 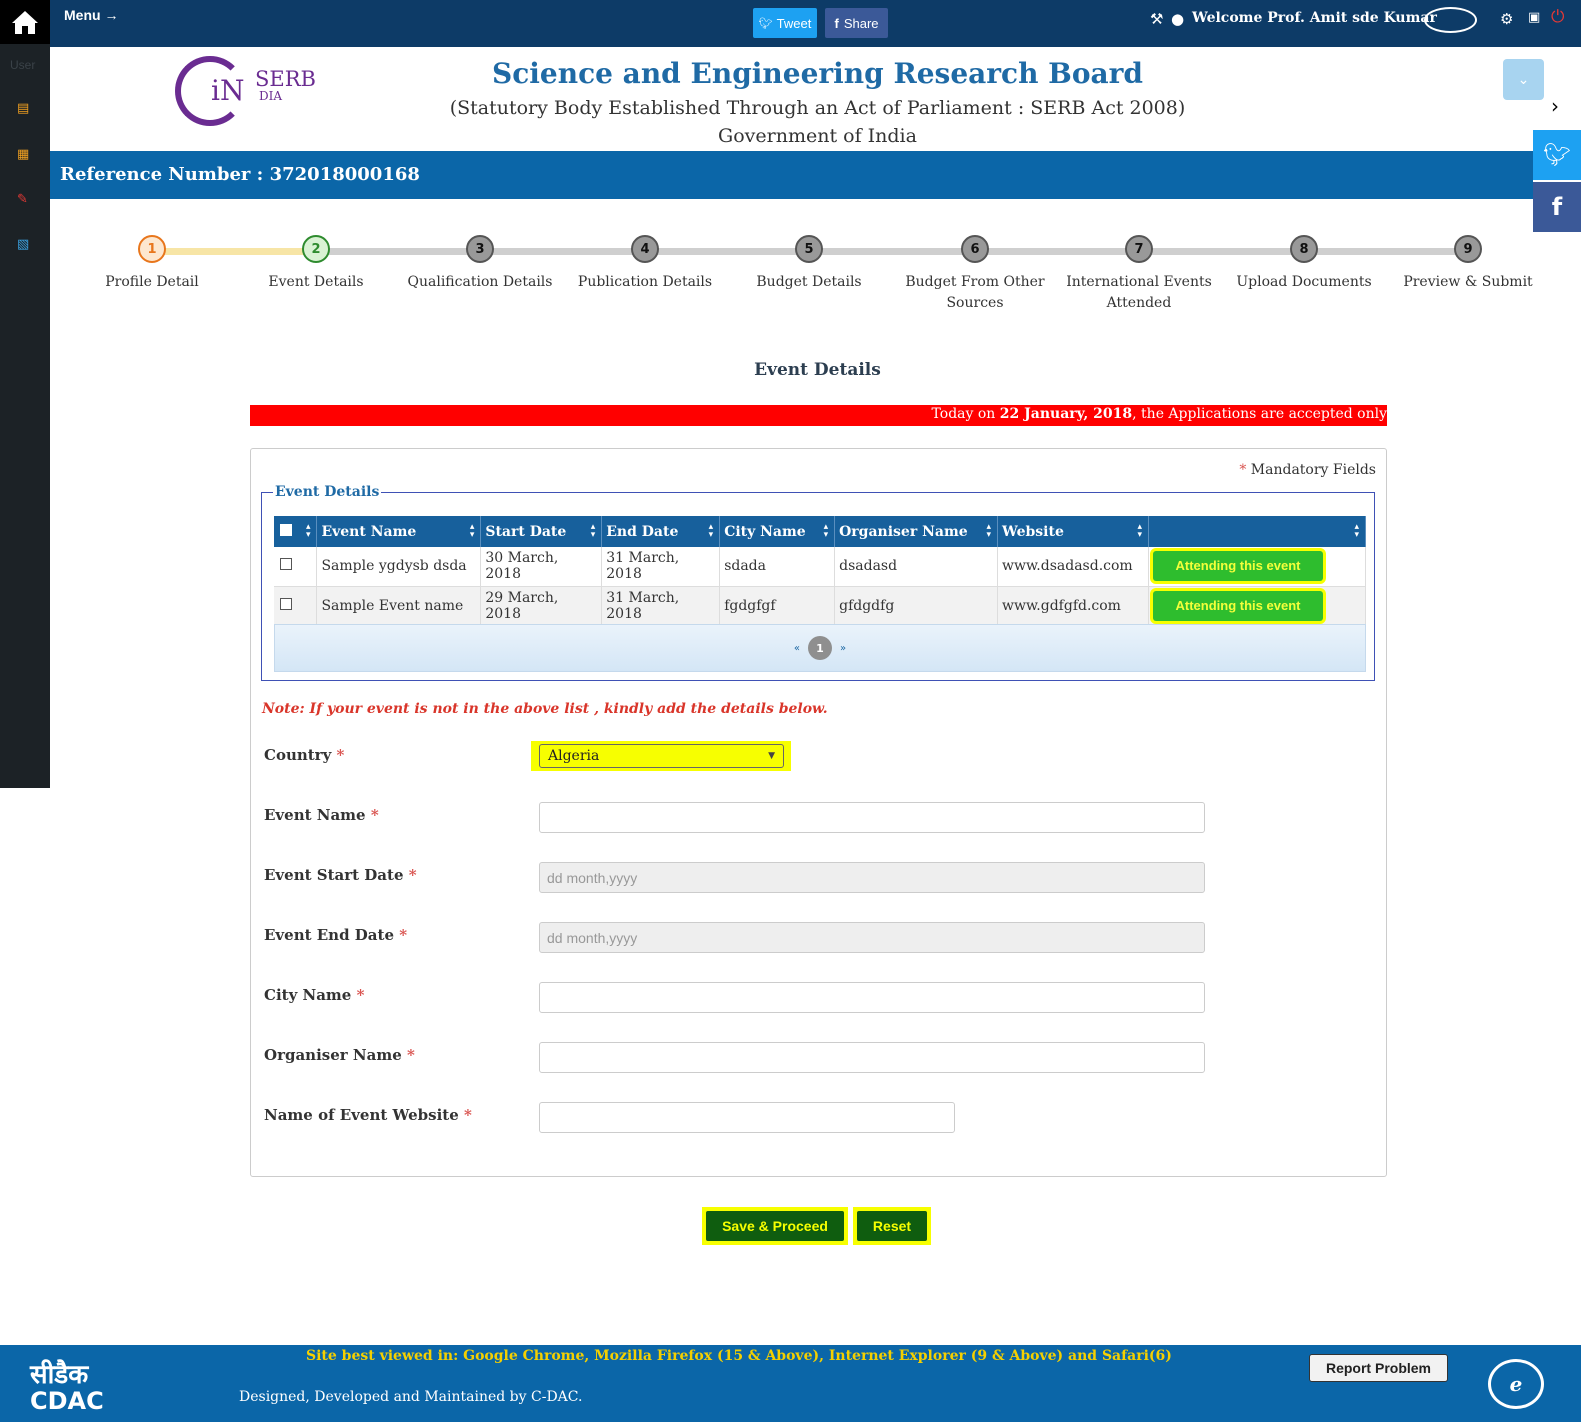 I want to click on city-input, so click(x=872, y=997).